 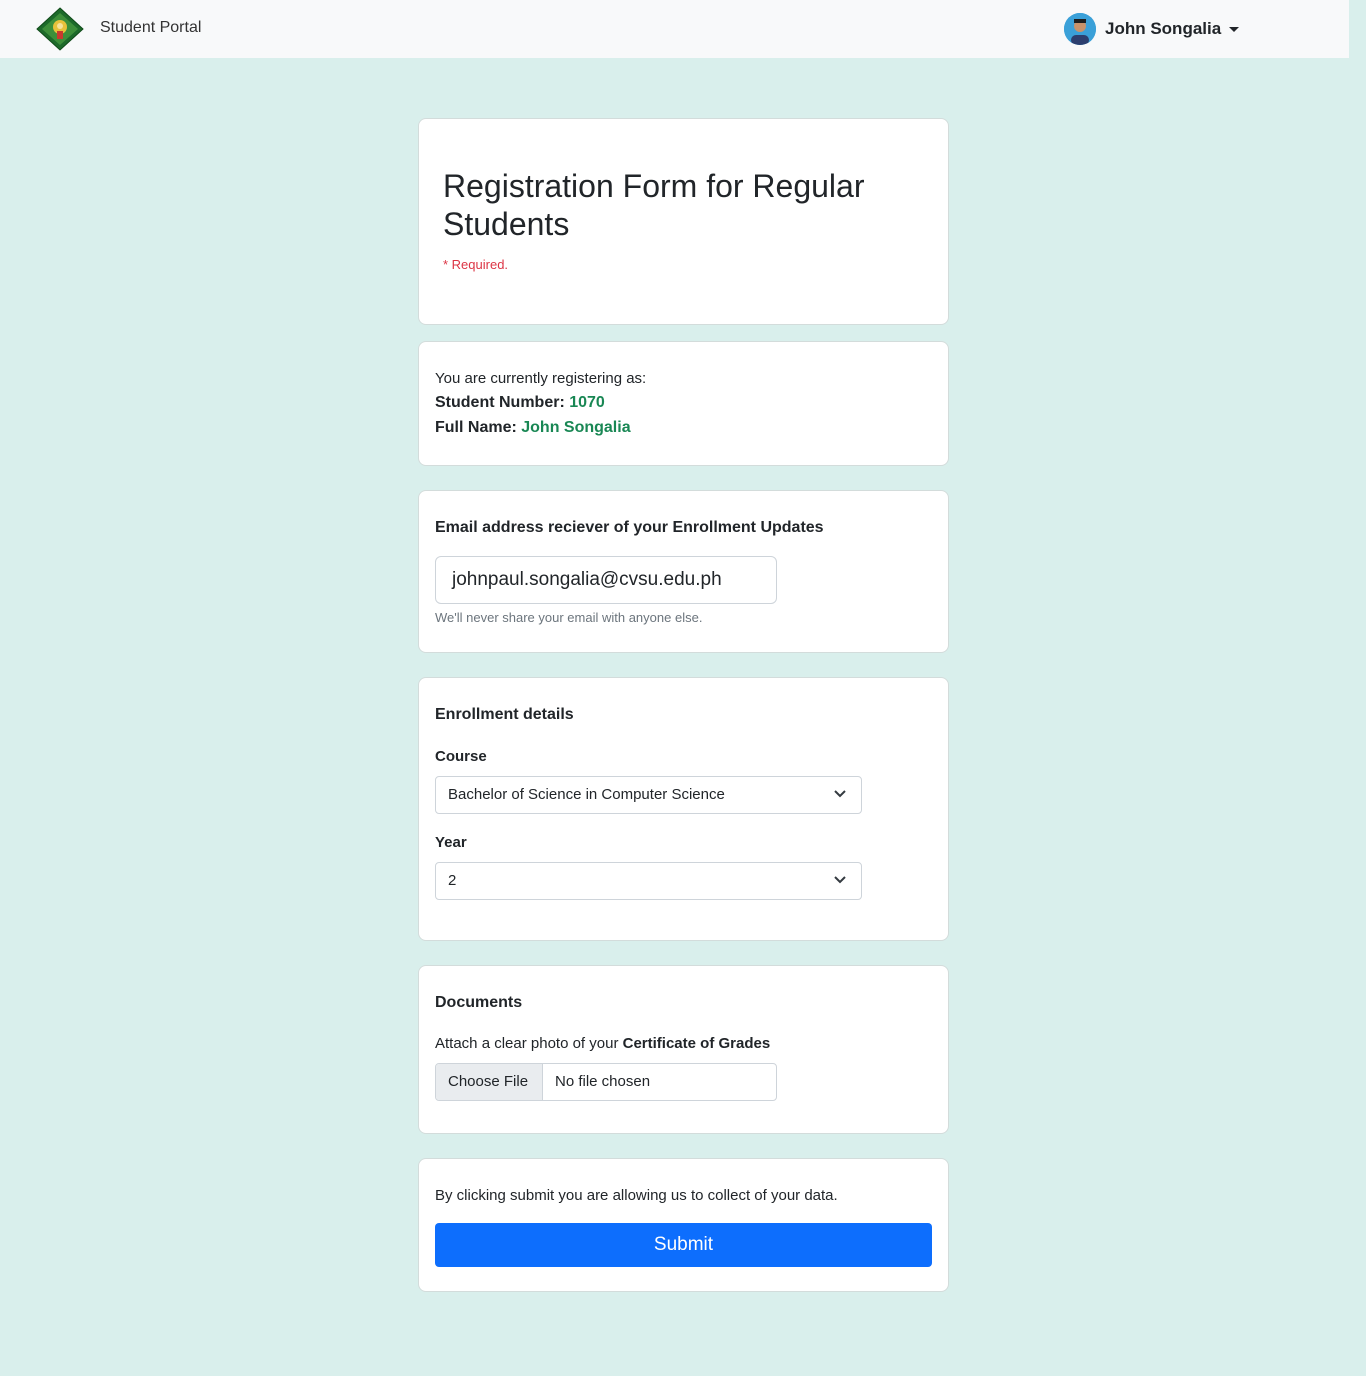 I want to click on user-menu: John Songalia, so click(x=1152, y=29).